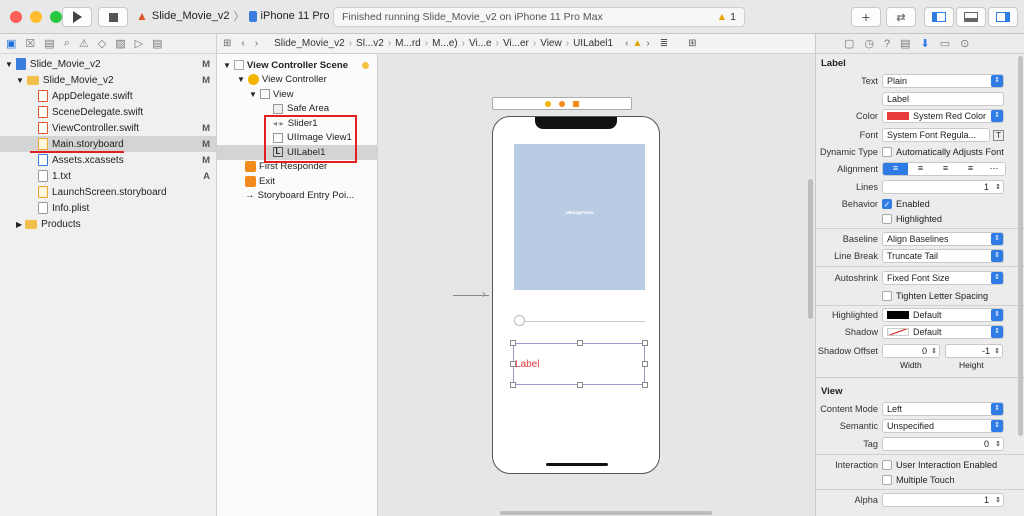 The image size is (1024, 516). Describe the element at coordinates (297, 94) in the screenshot. I see `outline-view: ▼ View` at that location.